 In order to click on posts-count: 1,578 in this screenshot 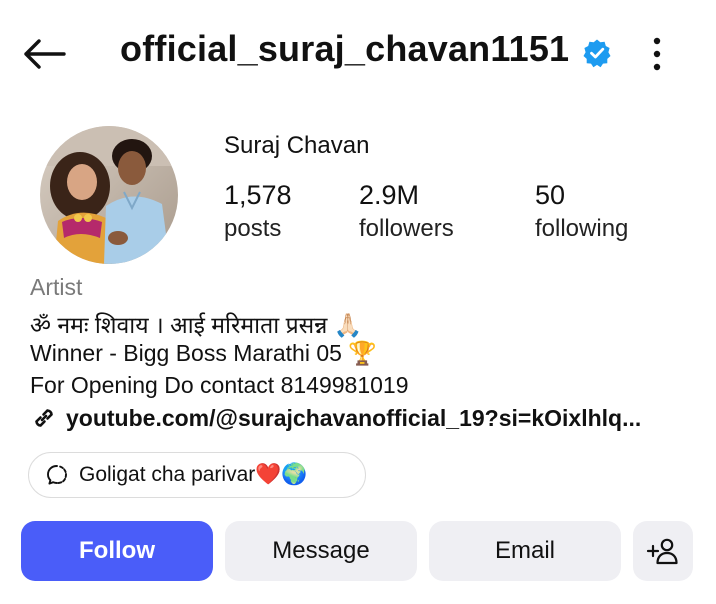, I will do `click(258, 195)`.